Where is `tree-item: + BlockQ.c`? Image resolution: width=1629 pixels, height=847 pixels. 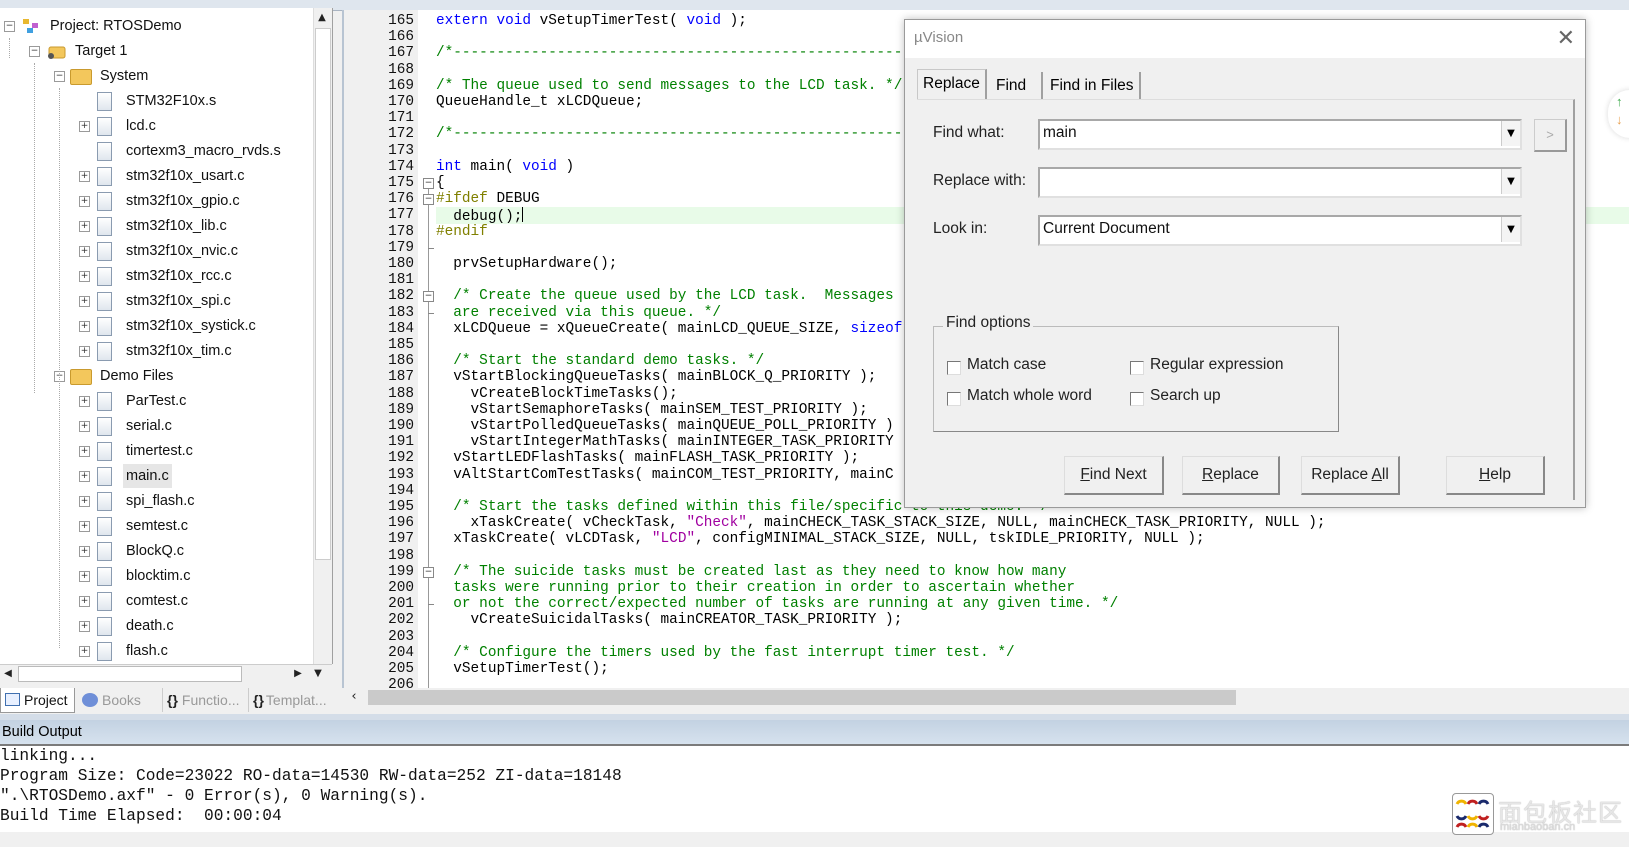 tree-item: + BlockQ.c is located at coordinates (155, 551).